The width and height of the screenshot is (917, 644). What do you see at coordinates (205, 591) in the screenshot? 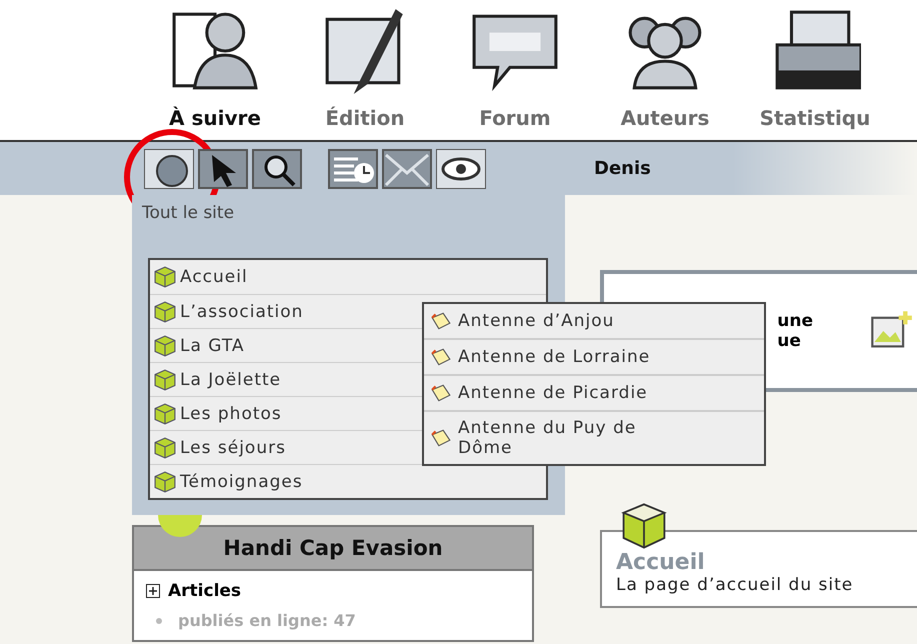
I see `section-label: Articles` at bounding box center [205, 591].